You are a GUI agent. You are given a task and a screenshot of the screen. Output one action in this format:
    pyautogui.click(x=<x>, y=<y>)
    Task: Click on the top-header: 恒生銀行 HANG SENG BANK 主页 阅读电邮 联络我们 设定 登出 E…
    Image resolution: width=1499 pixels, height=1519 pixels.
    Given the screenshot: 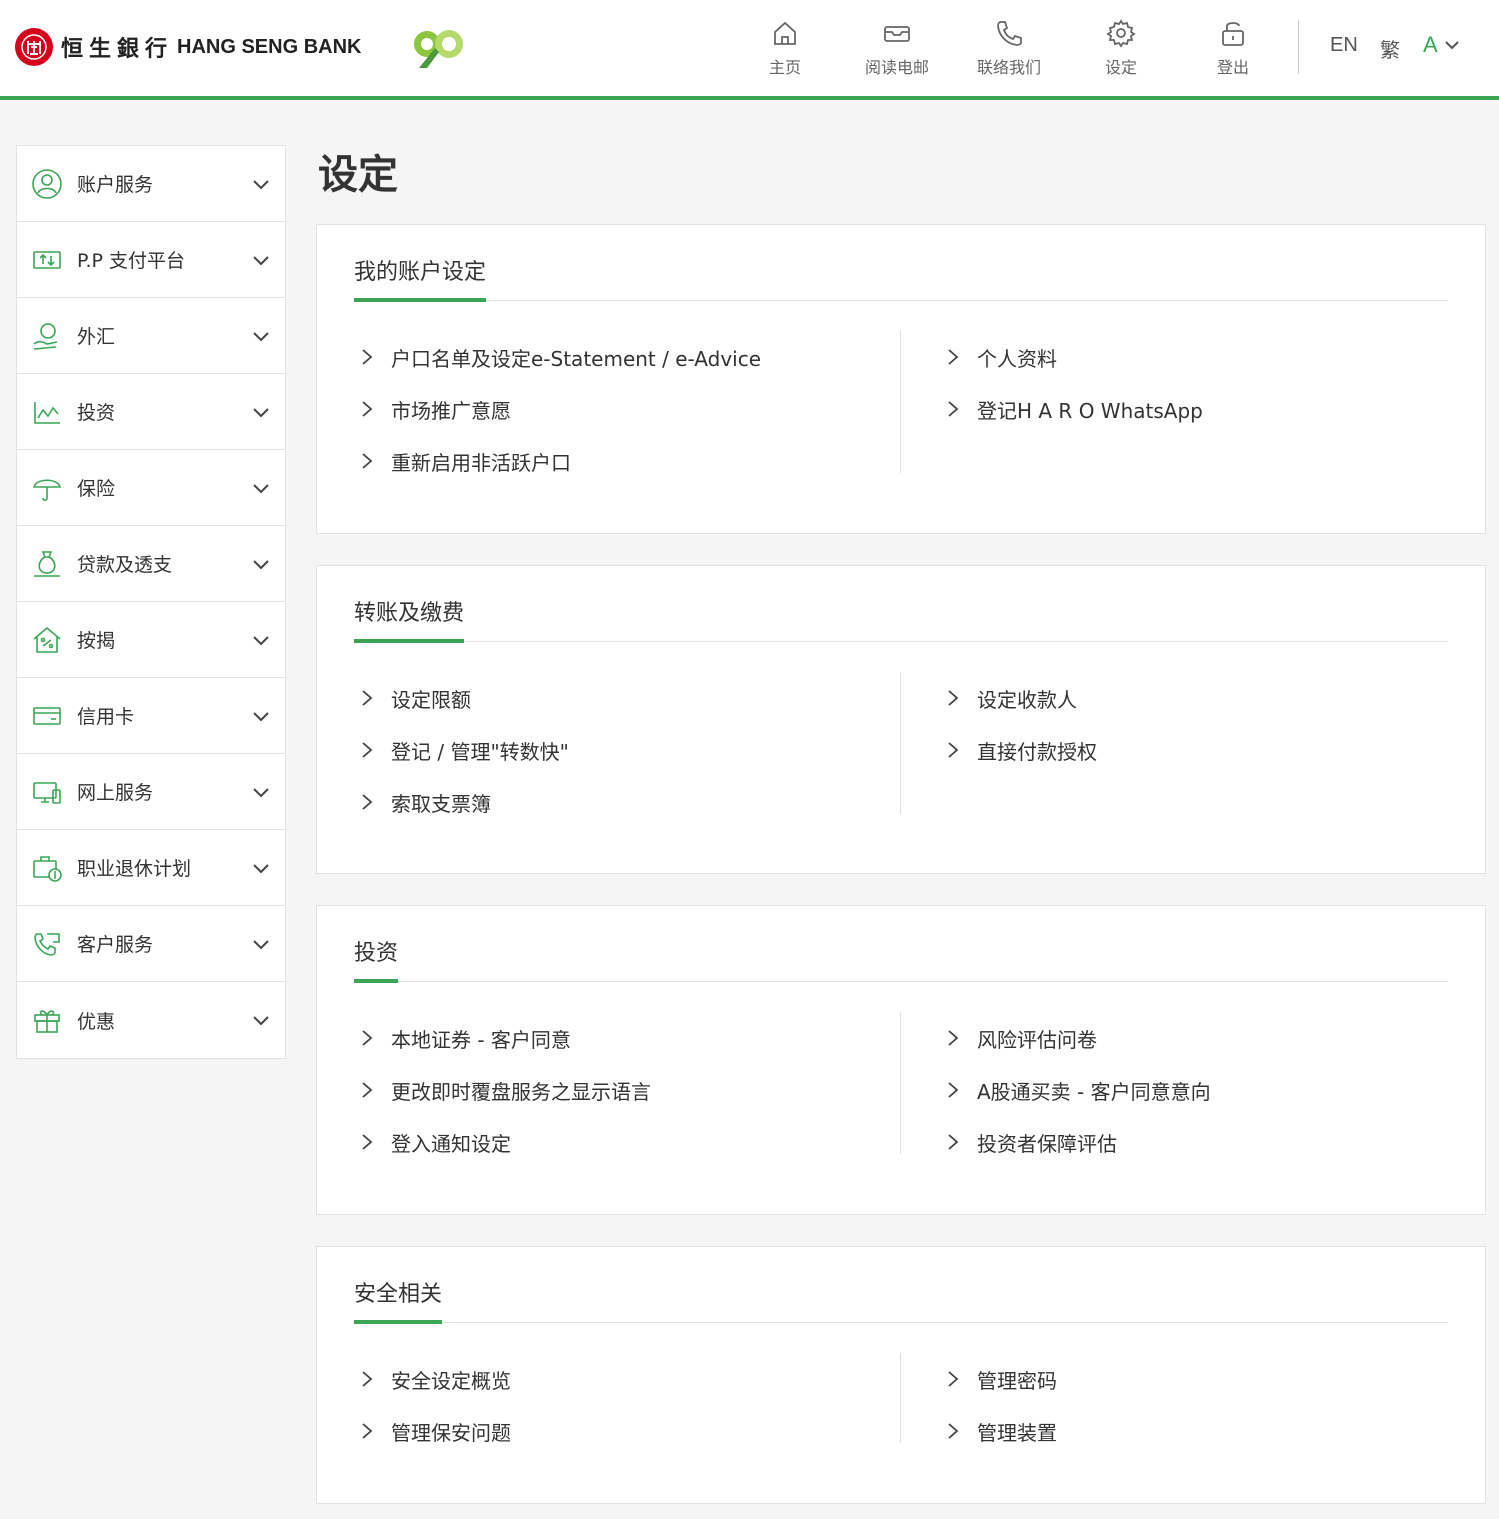 What is the action you would take?
    pyautogui.click(x=749, y=50)
    